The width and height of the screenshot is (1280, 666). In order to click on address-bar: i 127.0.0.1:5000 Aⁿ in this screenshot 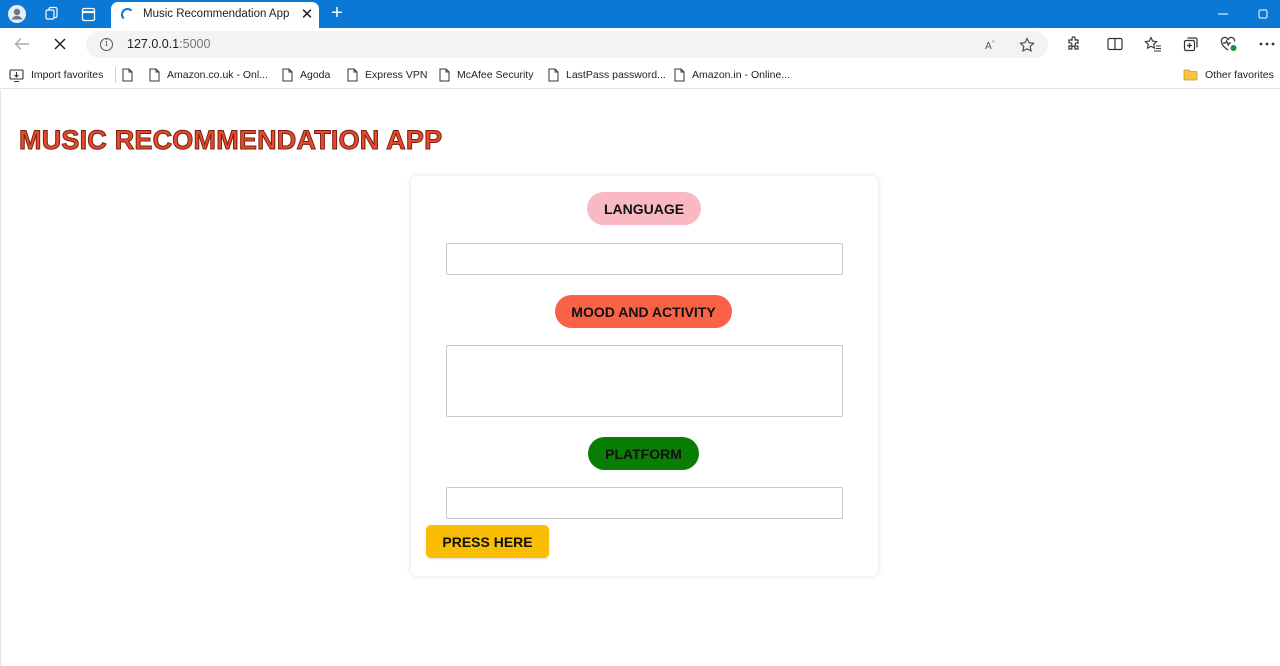, I will do `click(567, 44)`.